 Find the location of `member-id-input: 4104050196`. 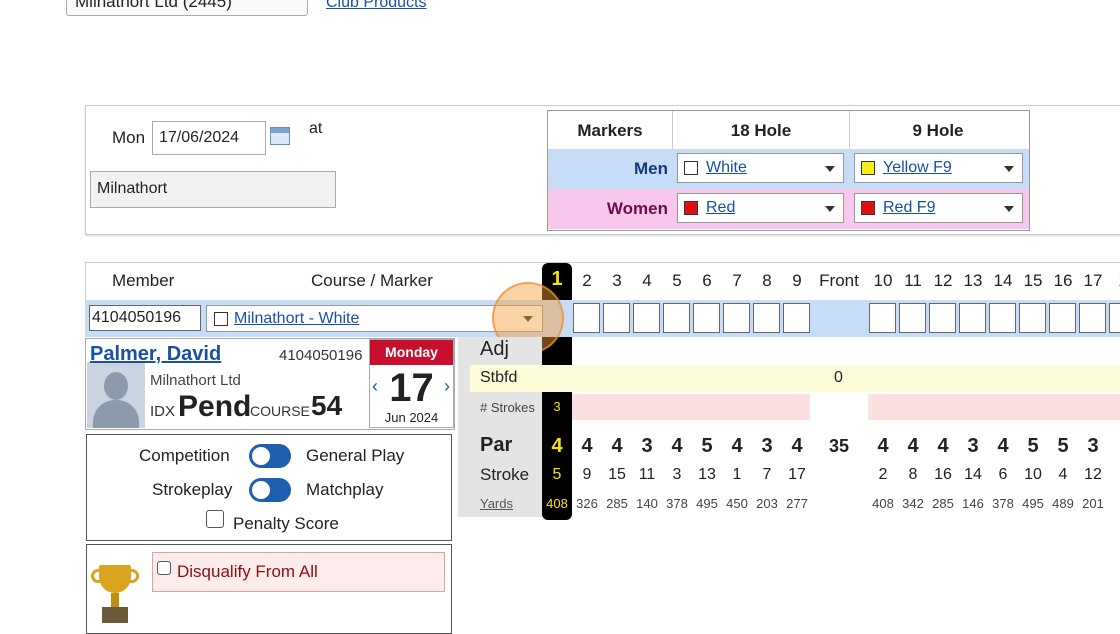

member-id-input: 4104050196 is located at coordinates (145, 318).